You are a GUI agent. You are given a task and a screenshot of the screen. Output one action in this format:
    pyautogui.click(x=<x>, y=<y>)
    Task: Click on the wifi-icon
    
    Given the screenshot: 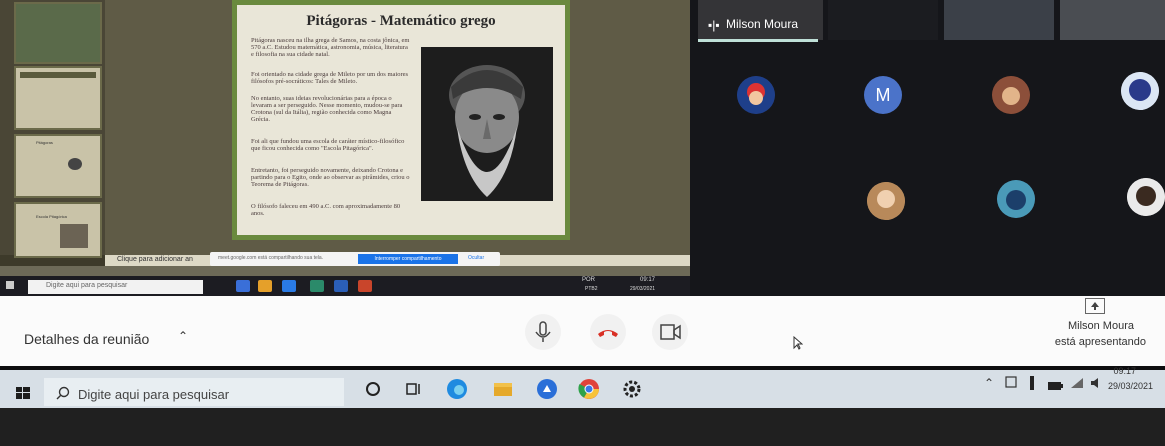 What is the action you would take?
    pyautogui.click(x=1077, y=382)
    